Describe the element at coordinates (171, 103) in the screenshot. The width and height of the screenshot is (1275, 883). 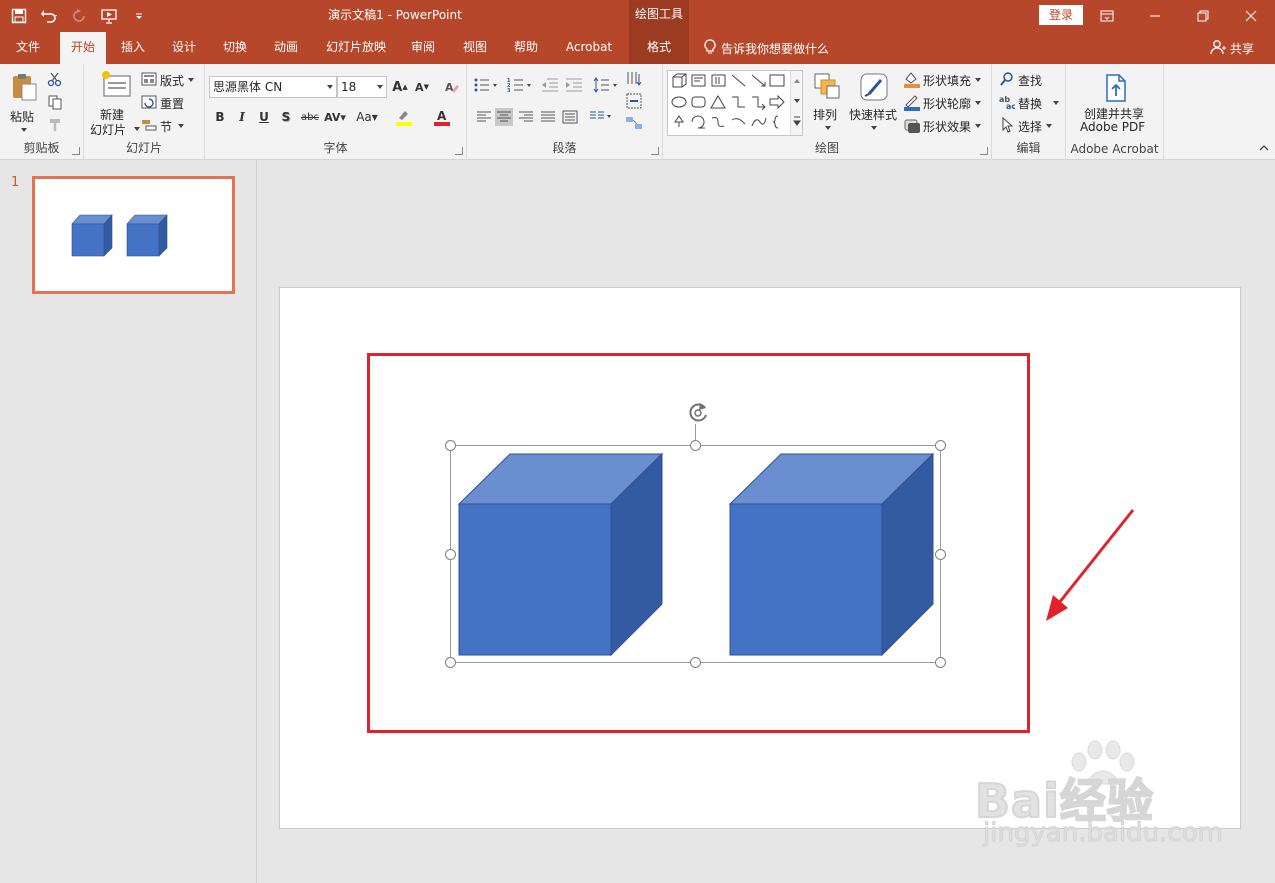
I see `reset-button: 重置` at that location.